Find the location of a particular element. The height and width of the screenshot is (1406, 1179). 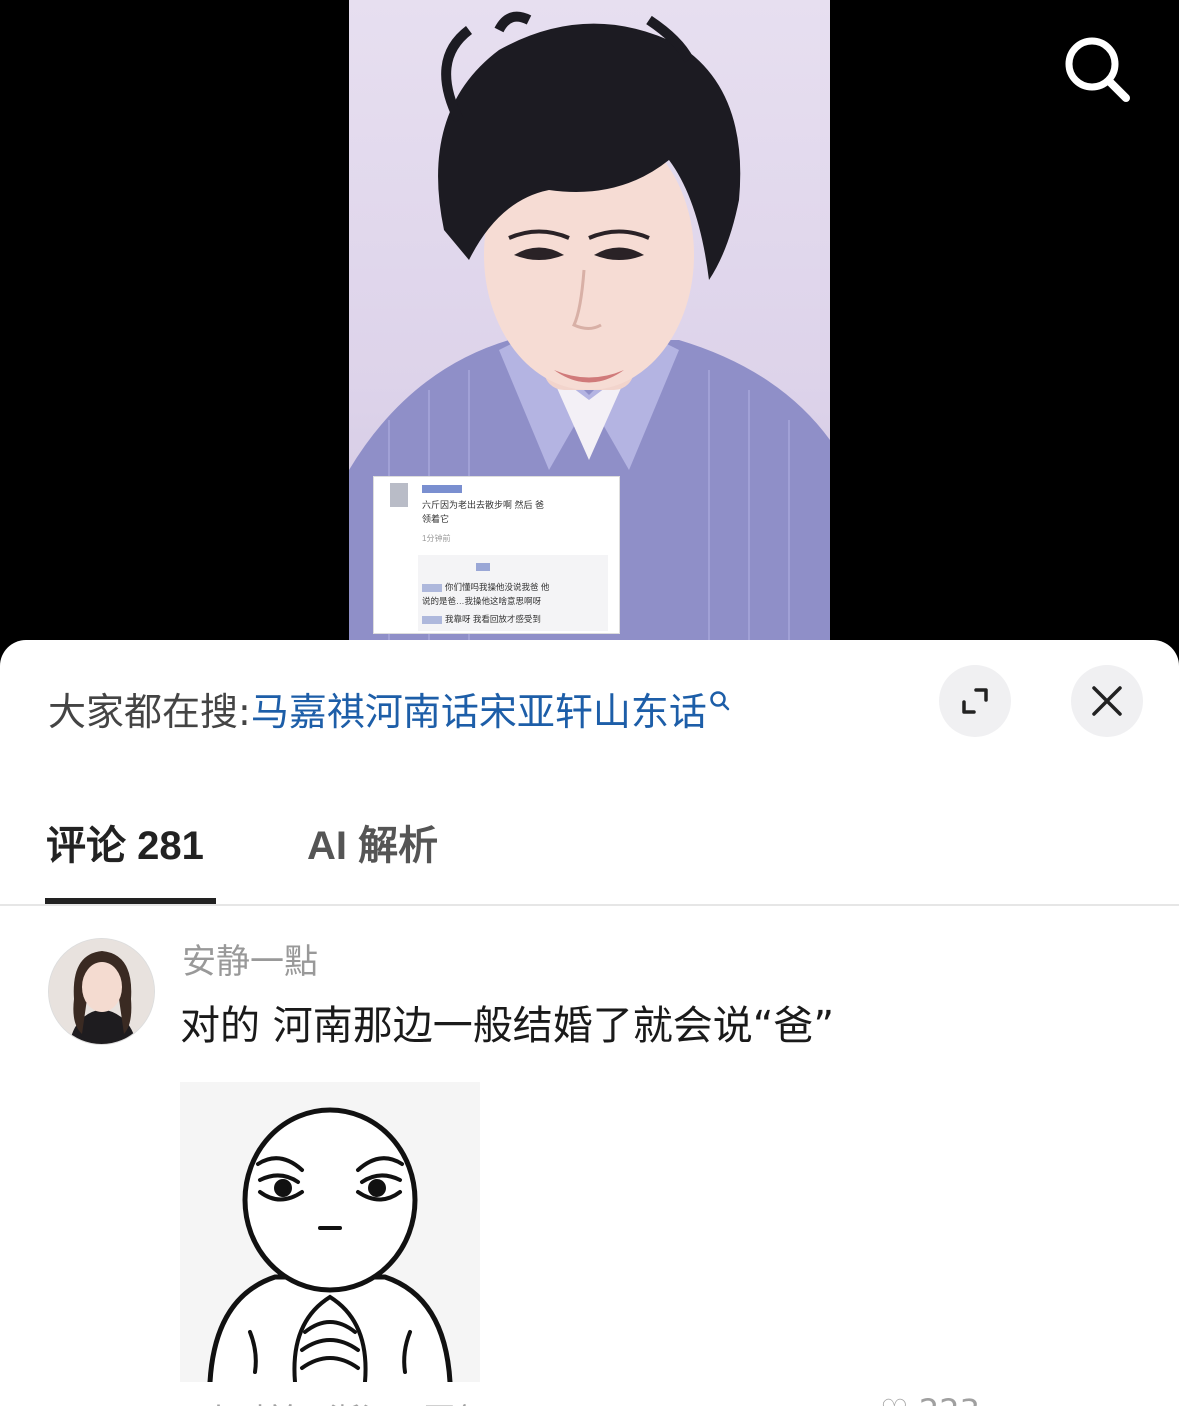

tab-comments: 评论 281 is located at coordinates (125, 846).